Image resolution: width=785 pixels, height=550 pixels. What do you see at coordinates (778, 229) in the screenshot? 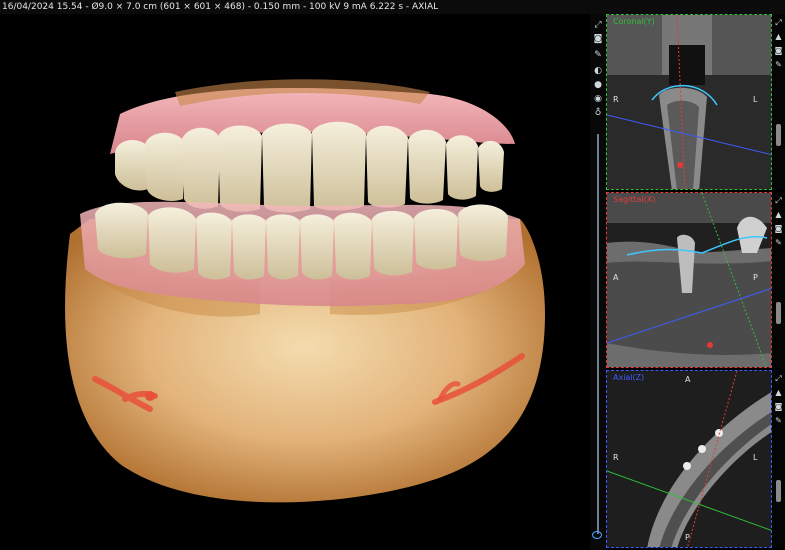
I see `sagittal-camera-icon: ◙` at bounding box center [778, 229].